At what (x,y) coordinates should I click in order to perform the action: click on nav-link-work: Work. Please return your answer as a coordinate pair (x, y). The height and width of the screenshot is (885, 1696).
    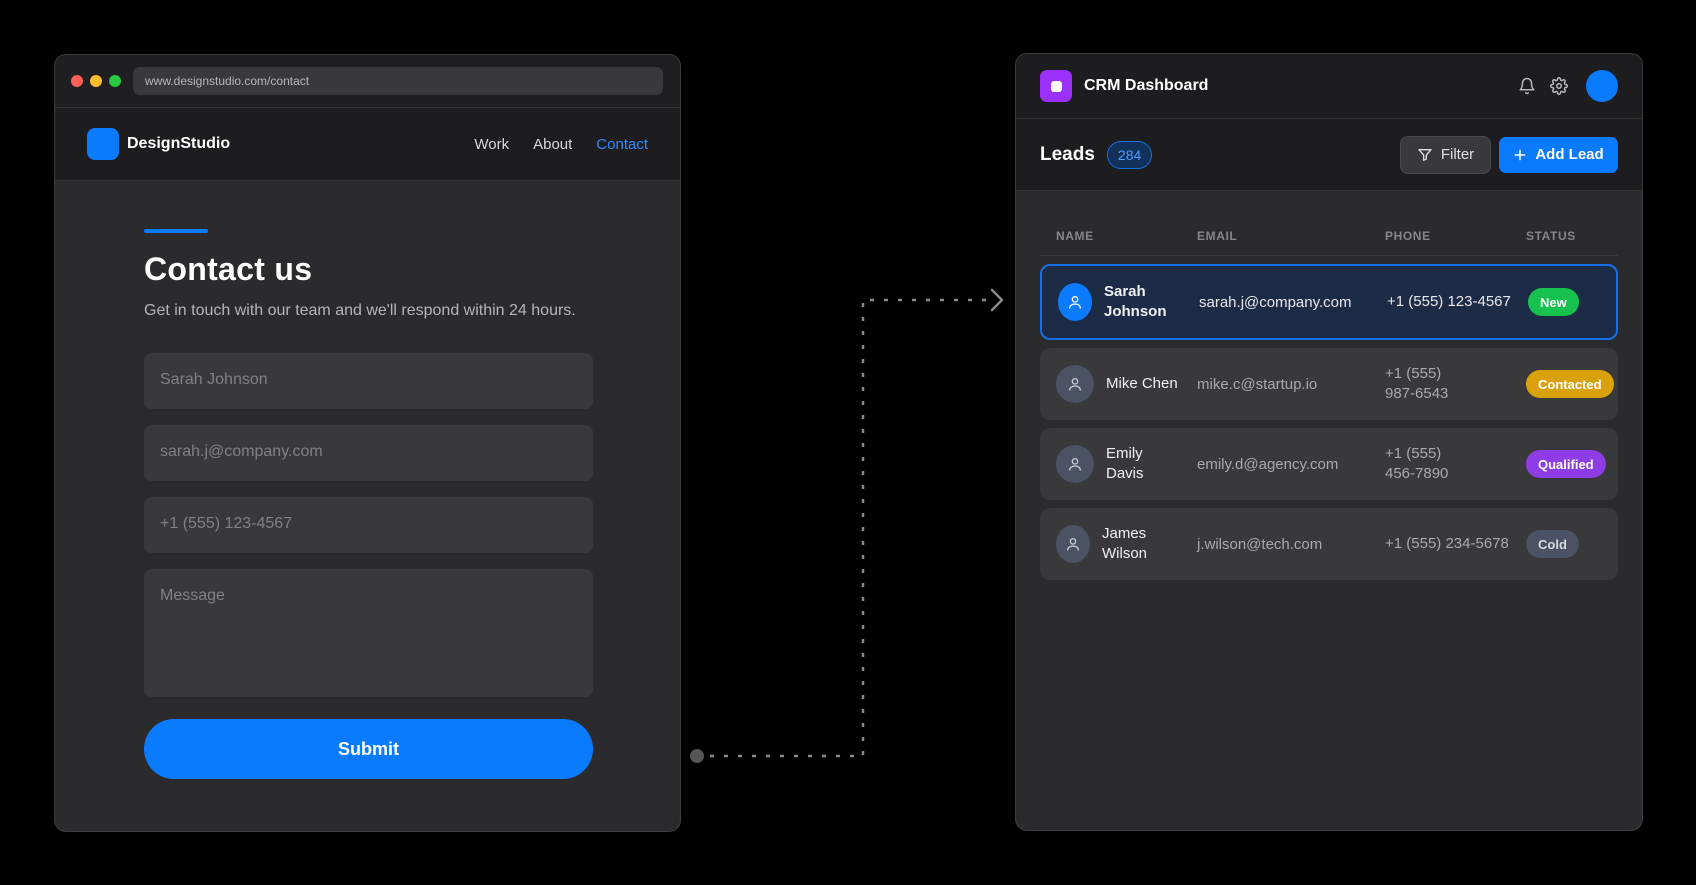
    Looking at the image, I should click on (491, 144).